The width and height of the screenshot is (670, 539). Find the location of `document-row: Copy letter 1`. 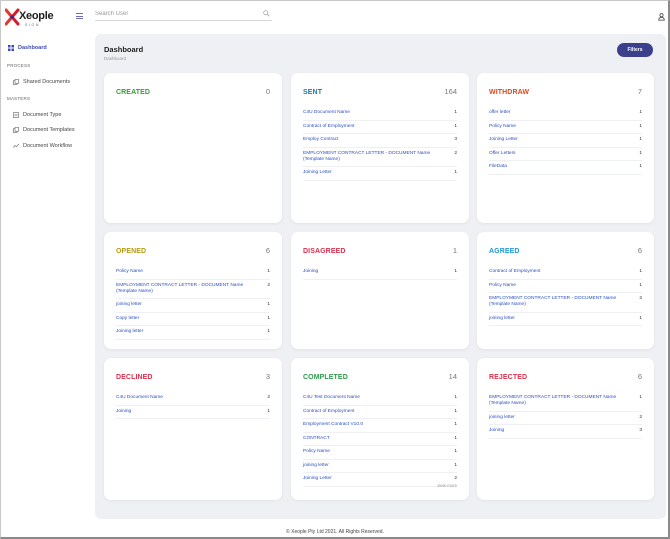

document-row: Copy letter 1 is located at coordinates (193, 319).